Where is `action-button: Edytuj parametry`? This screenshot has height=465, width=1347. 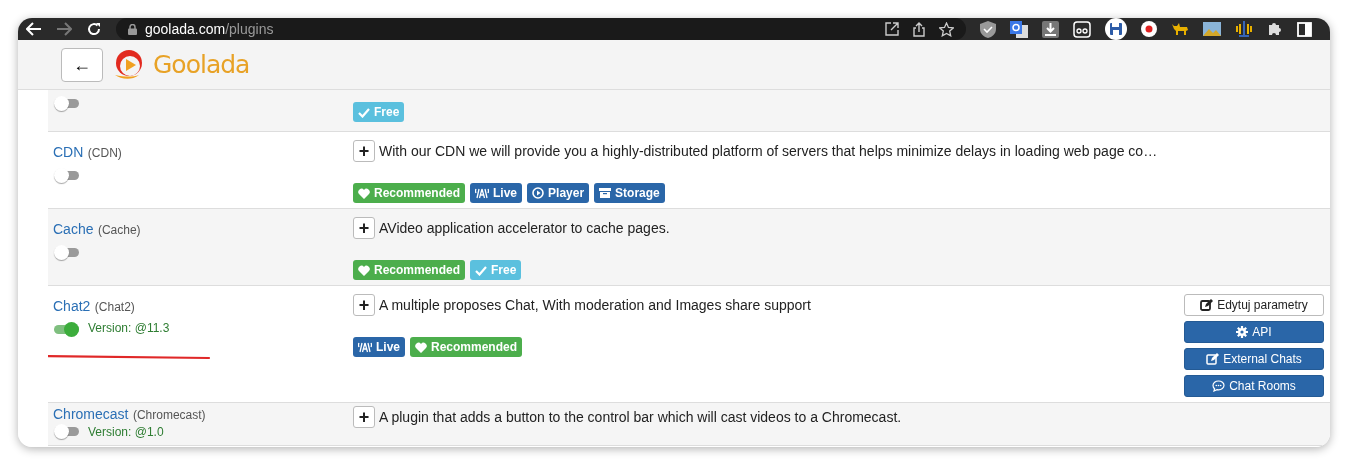 action-button: Edytuj parametry is located at coordinates (1254, 305).